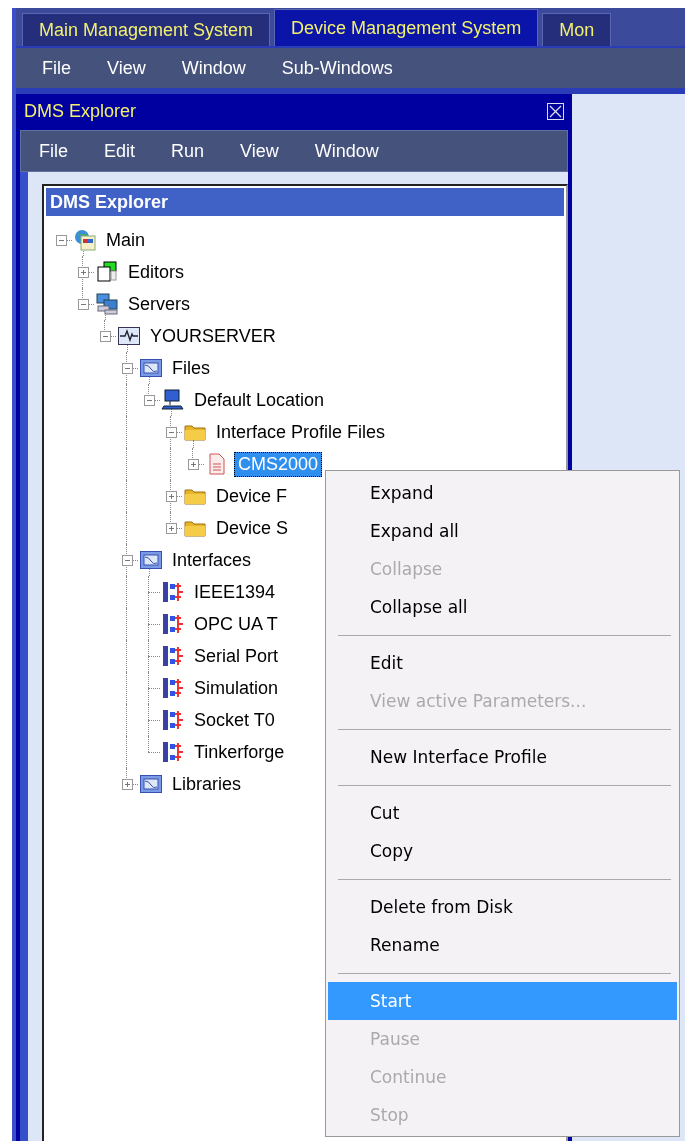  I want to click on computer-icon, so click(173, 400).